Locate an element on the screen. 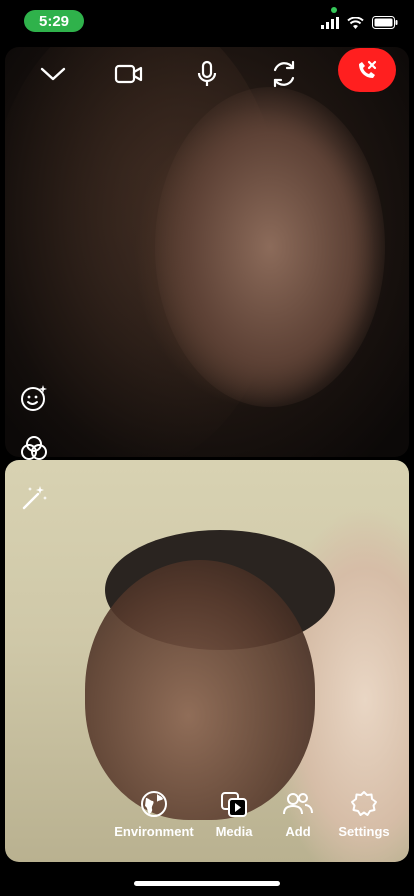  media-label: Media is located at coordinates (234, 831).